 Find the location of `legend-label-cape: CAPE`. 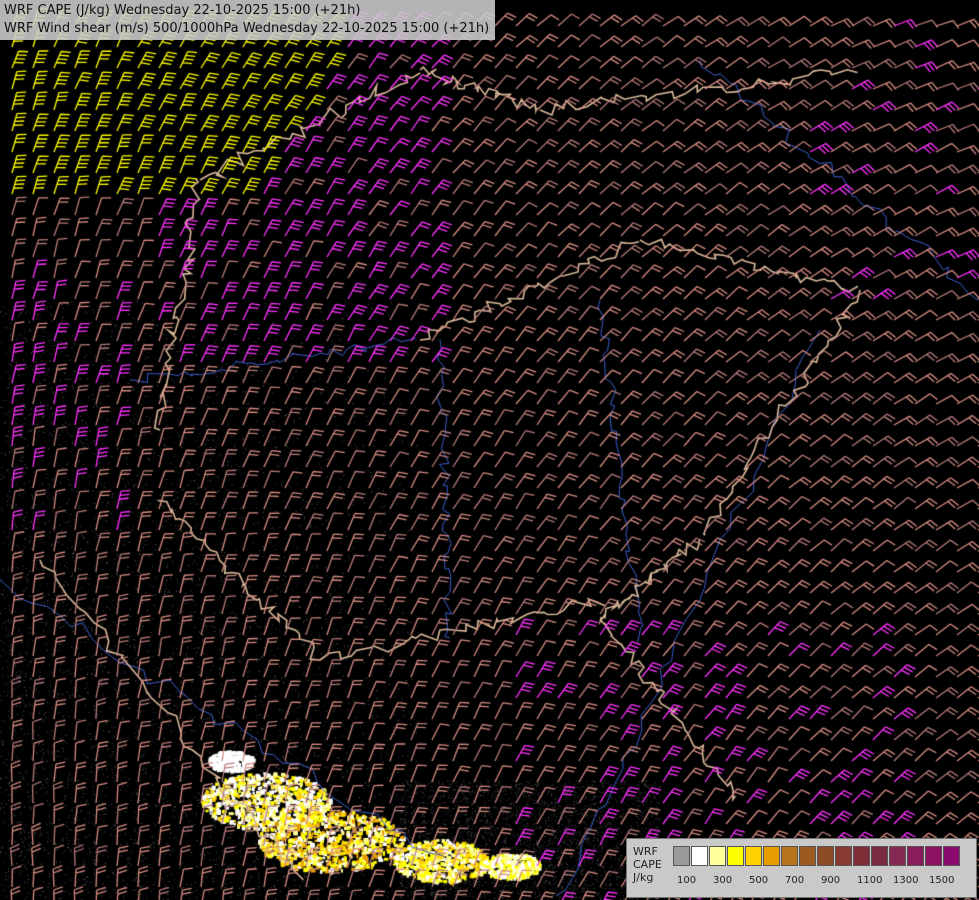

legend-label-cape: CAPE is located at coordinates (647, 864).